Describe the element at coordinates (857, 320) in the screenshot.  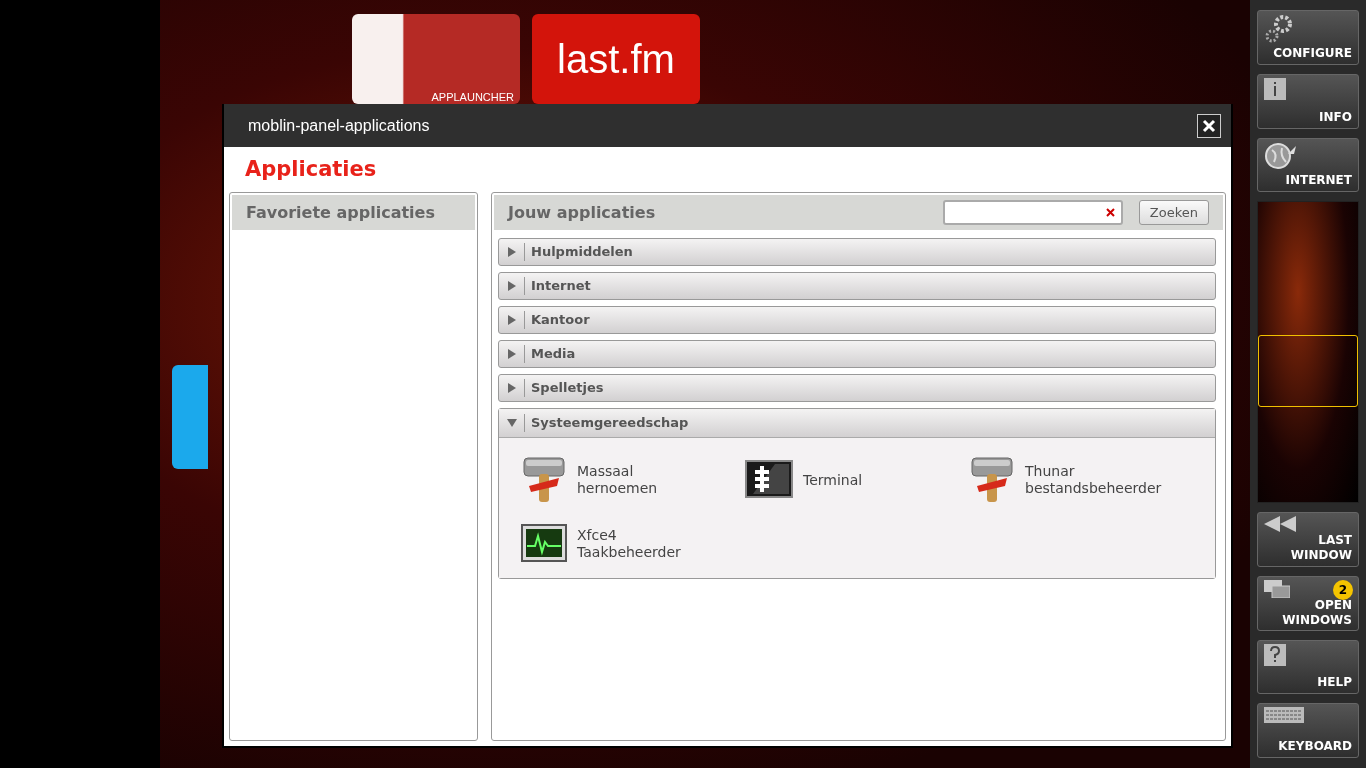
I see `category-header: Kantoor` at that location.